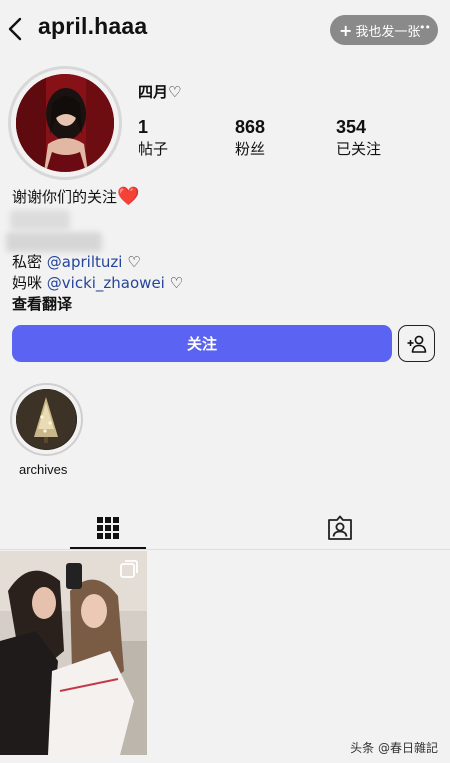  What do you see at coordinates (250, 149) in the screenshot?
I see `followers-label: 粉丝` at bounding box center [250, 149].